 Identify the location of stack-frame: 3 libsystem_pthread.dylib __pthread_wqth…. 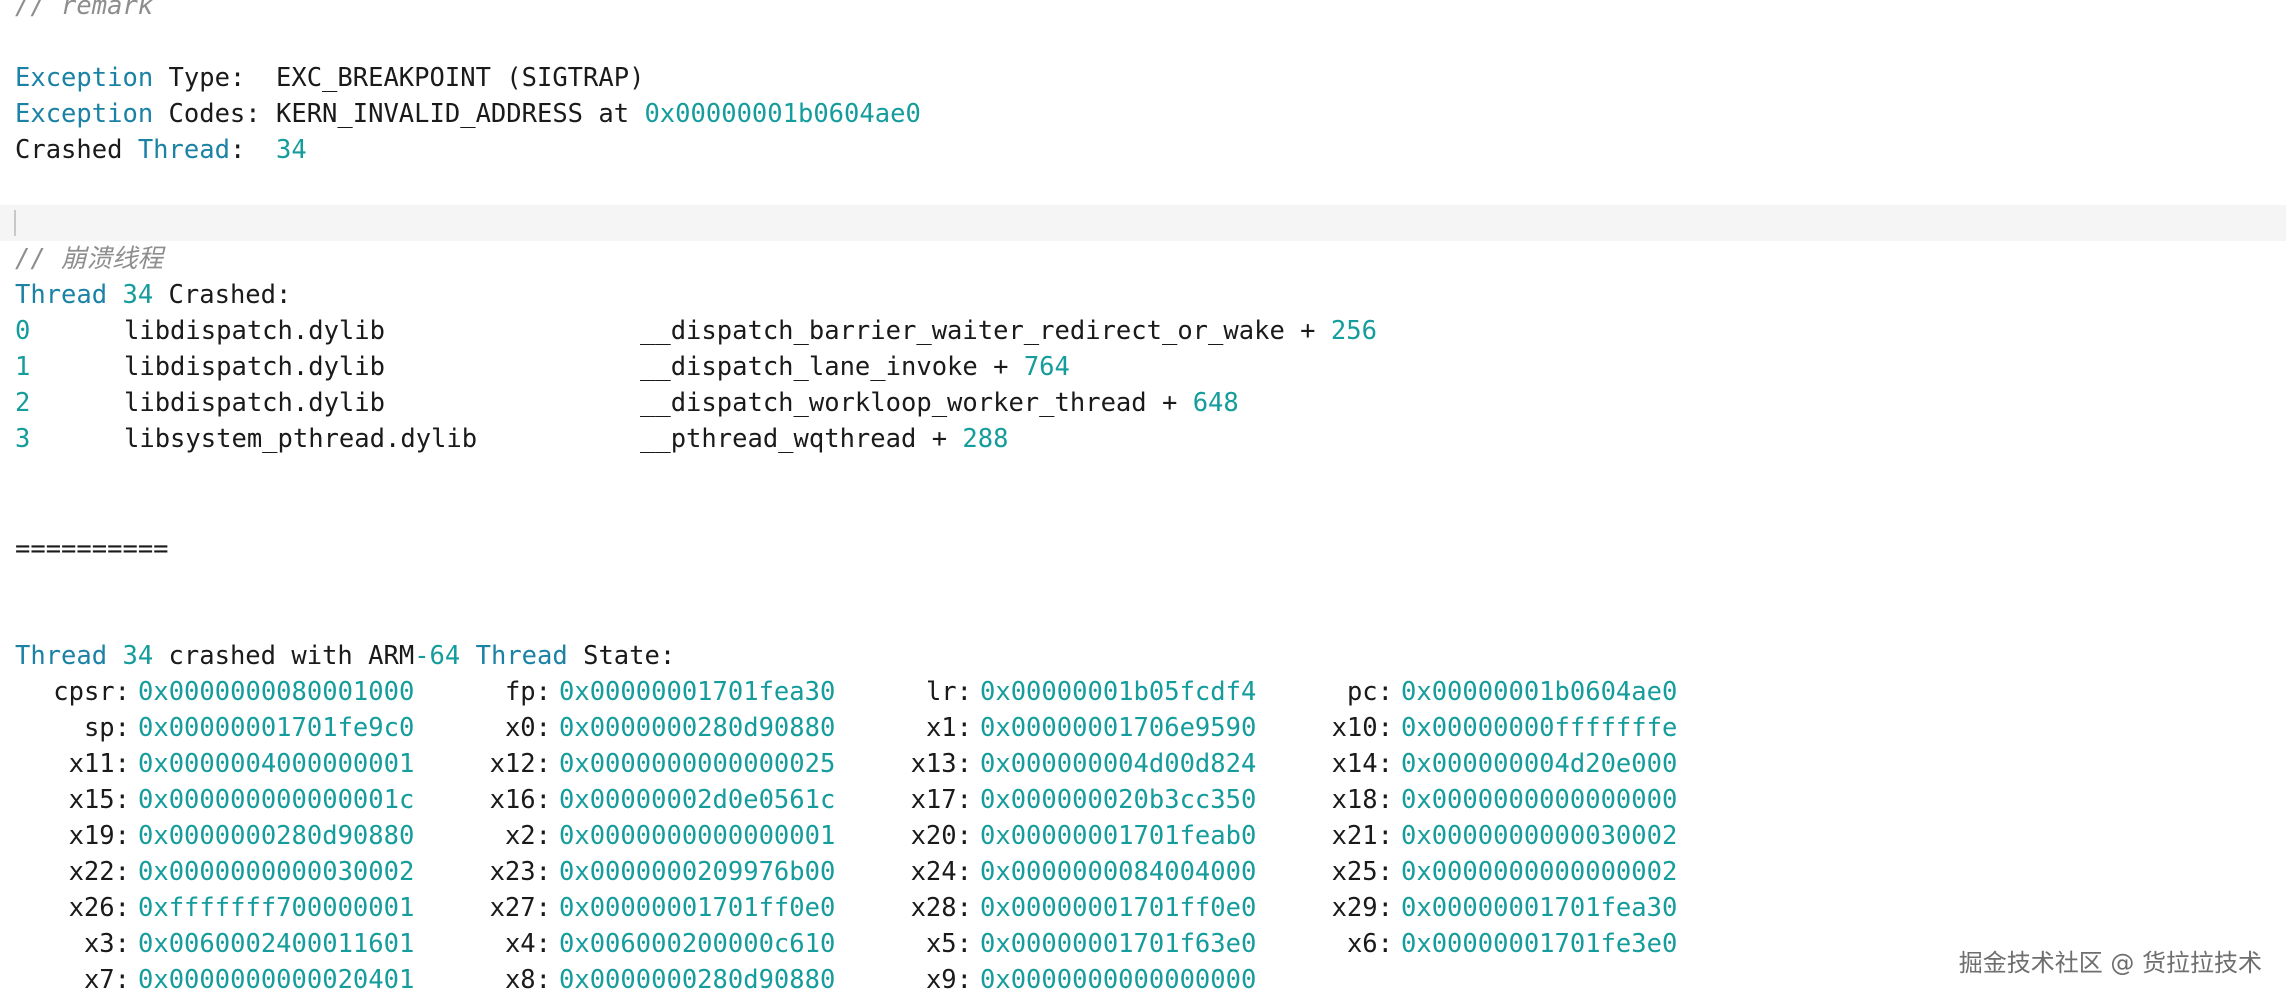
(1143, 439).